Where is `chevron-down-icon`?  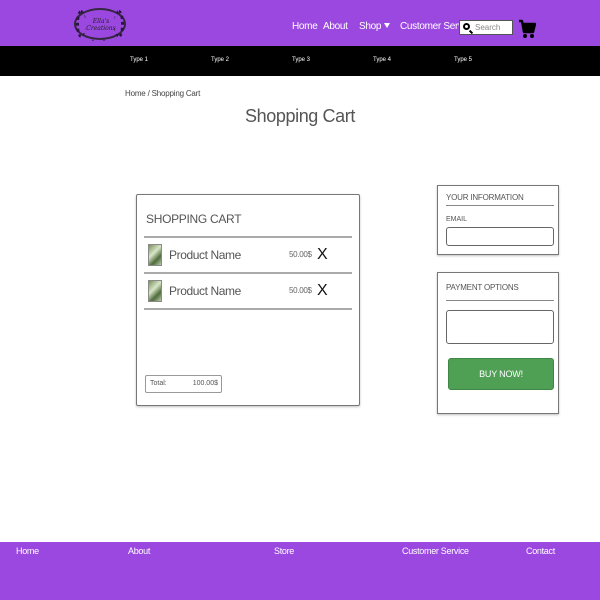 chevron-down-icon is located at coordinates (387, 25).